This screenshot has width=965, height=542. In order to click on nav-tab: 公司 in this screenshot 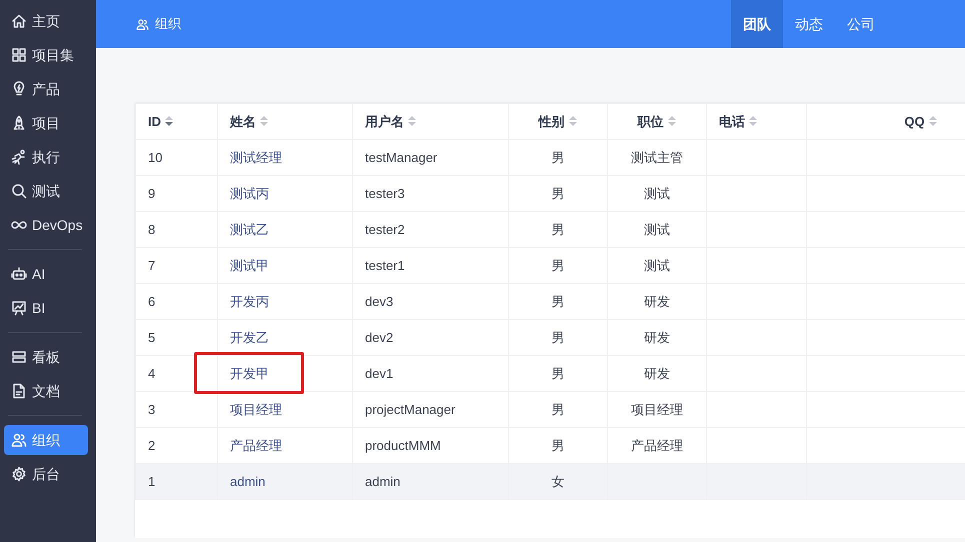, I will do `click(861, 24)`.